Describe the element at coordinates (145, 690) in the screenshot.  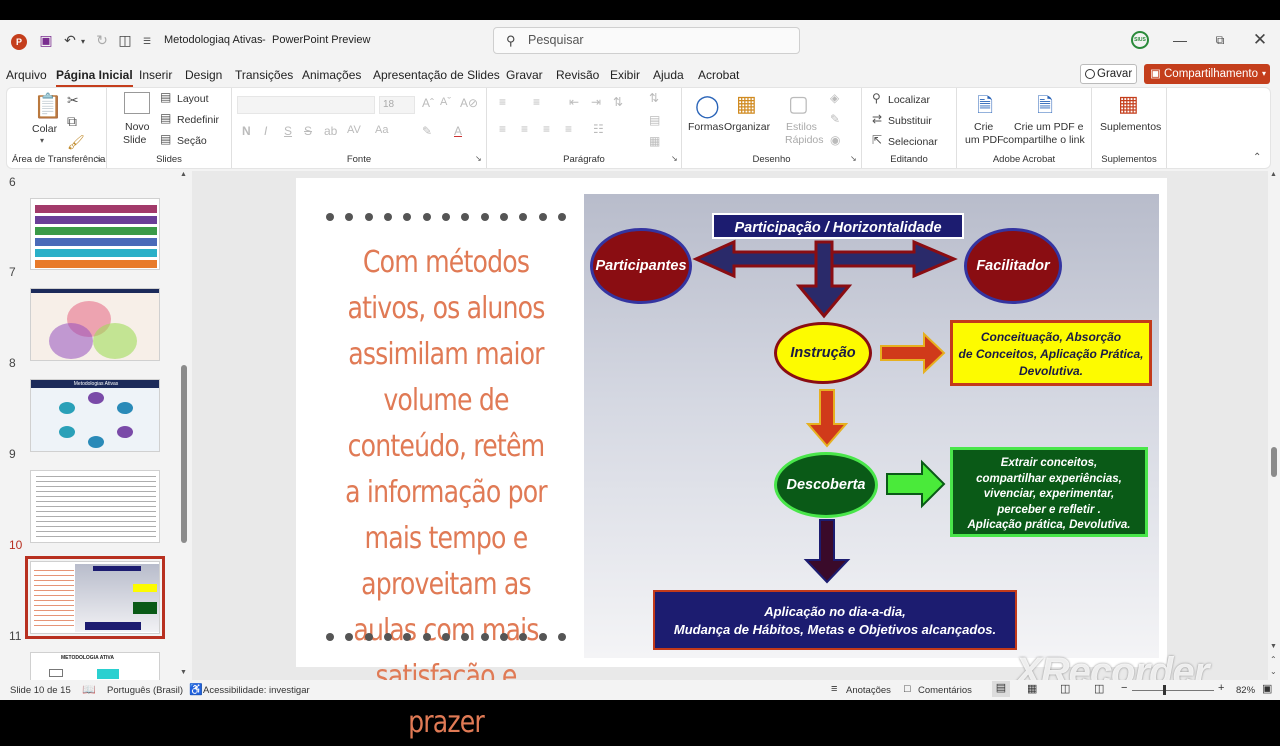
I see `language-indicator: Português (Brasil)` at that location.